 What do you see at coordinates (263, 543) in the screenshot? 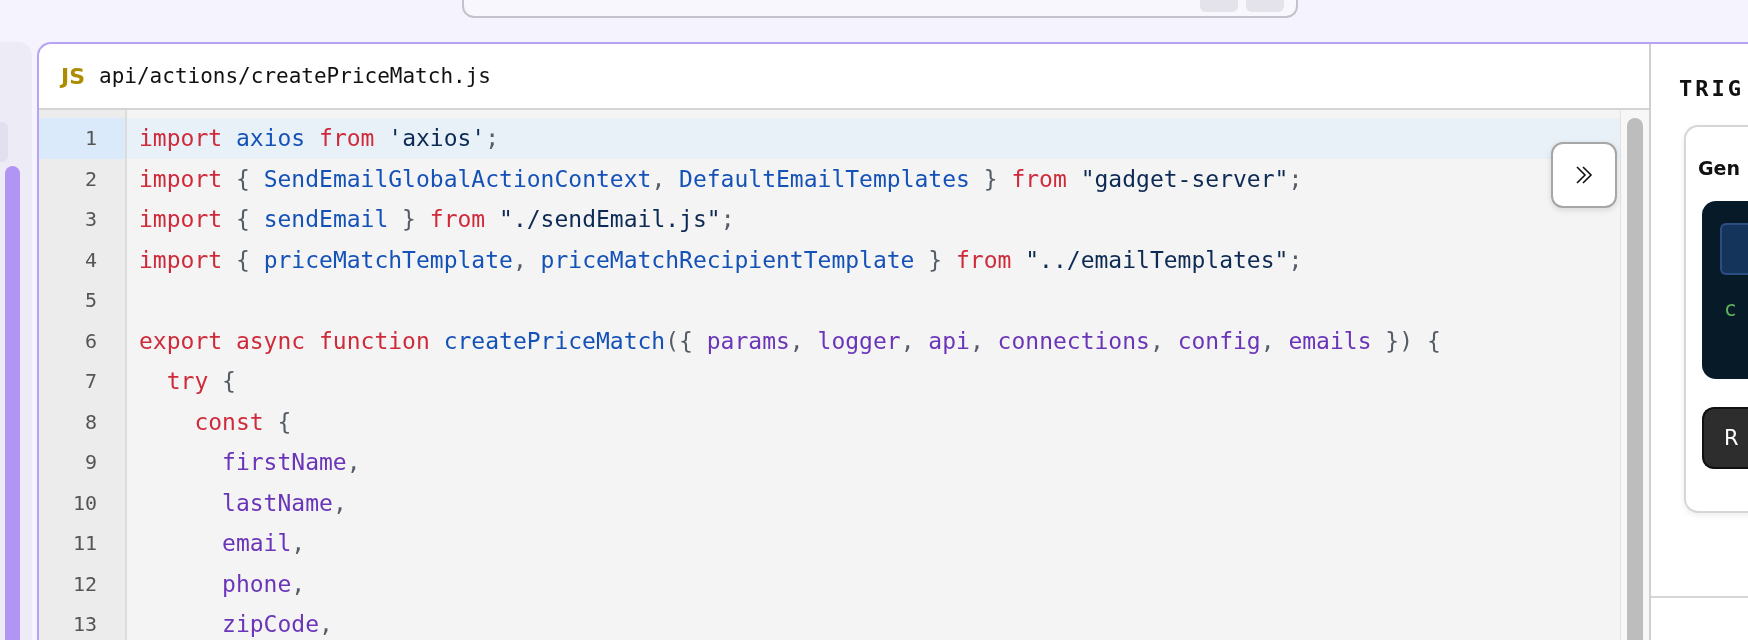
I see `code-line: email,` at bounding box center [263, 543].